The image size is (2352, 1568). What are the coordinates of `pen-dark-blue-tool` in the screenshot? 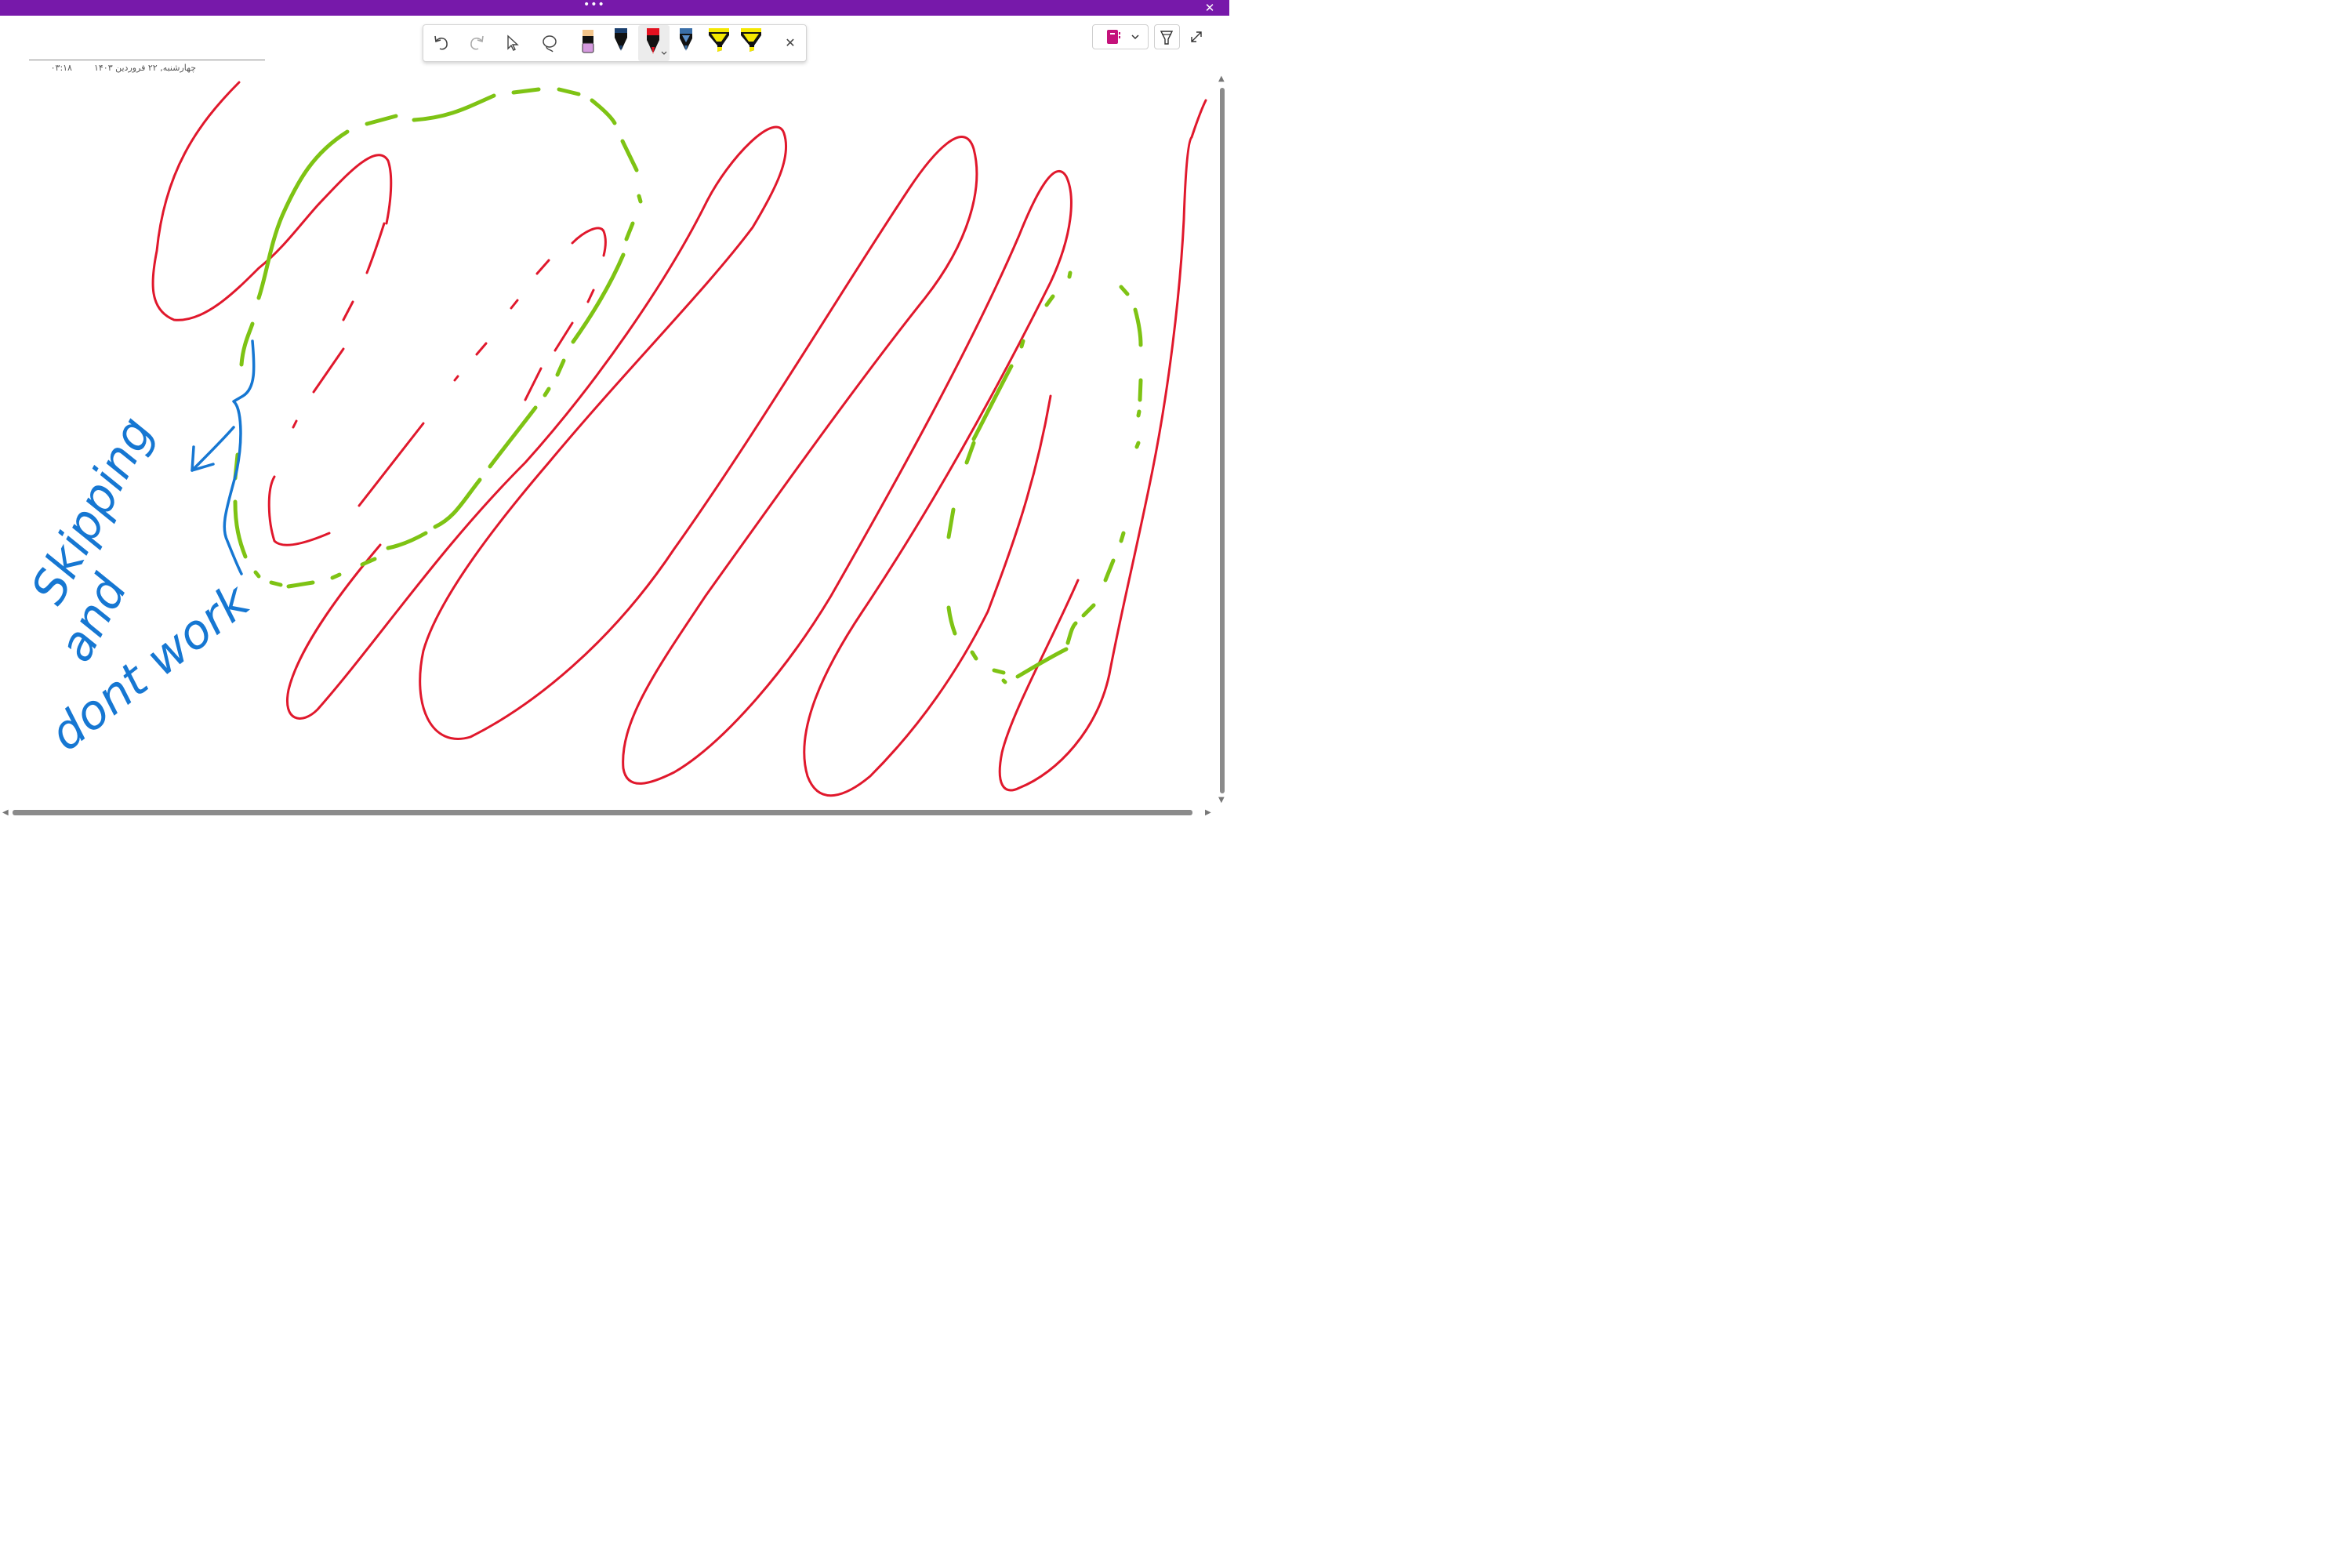 It's located at (621, 43).